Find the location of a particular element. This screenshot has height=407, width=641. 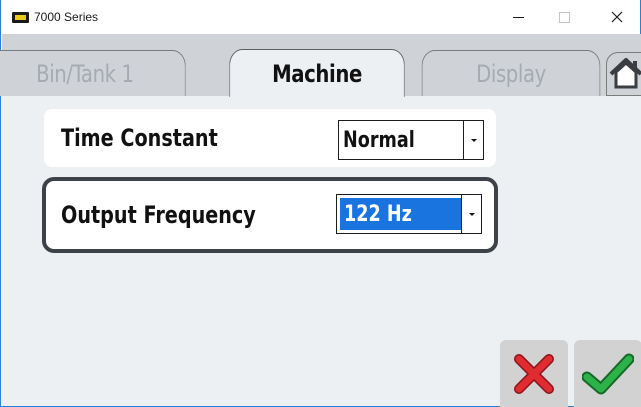

minimize-icon is located at coordinates (518, 17).